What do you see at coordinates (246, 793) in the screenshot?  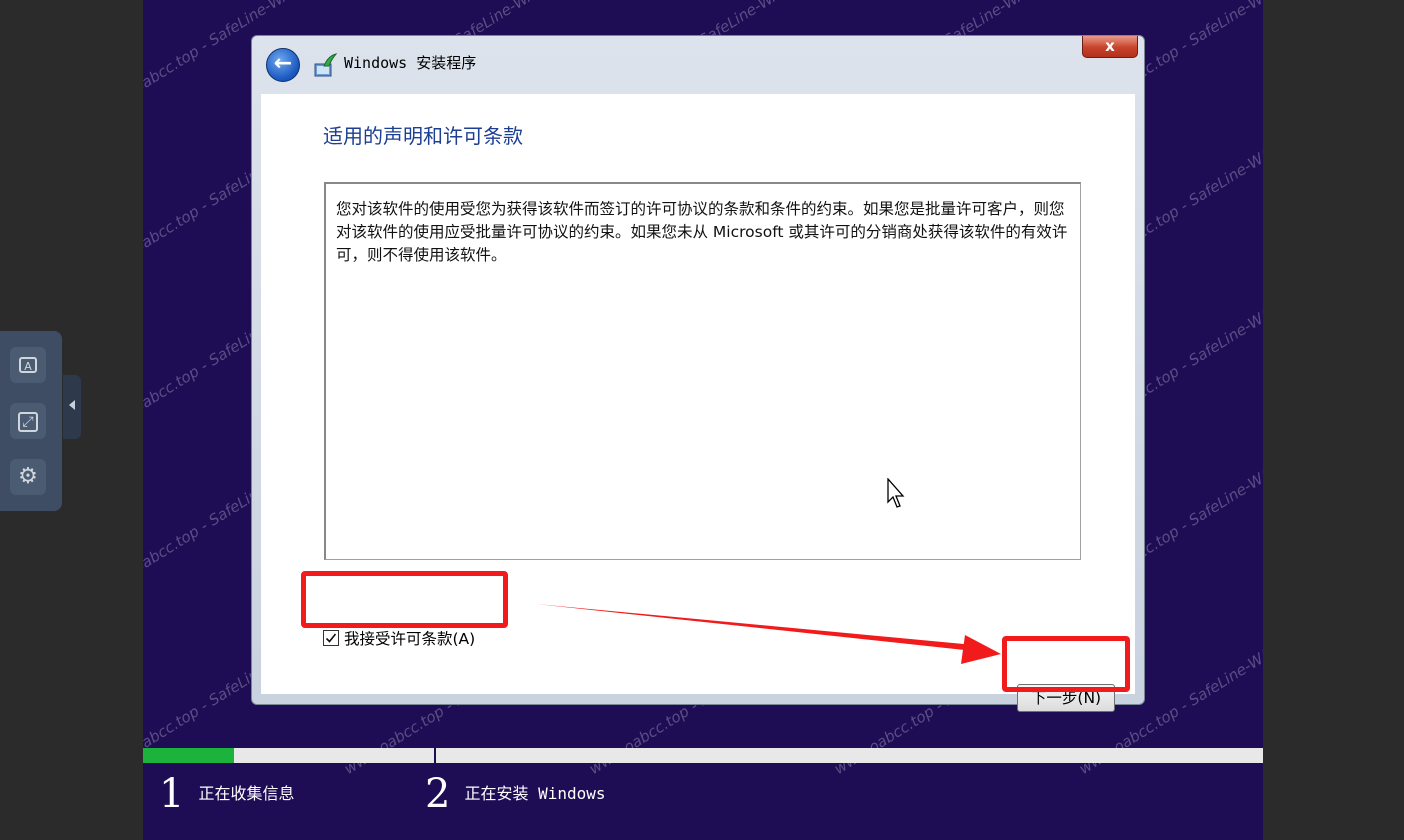 I see `step-label: 正在收集信息` at bounding box center [246, 793].